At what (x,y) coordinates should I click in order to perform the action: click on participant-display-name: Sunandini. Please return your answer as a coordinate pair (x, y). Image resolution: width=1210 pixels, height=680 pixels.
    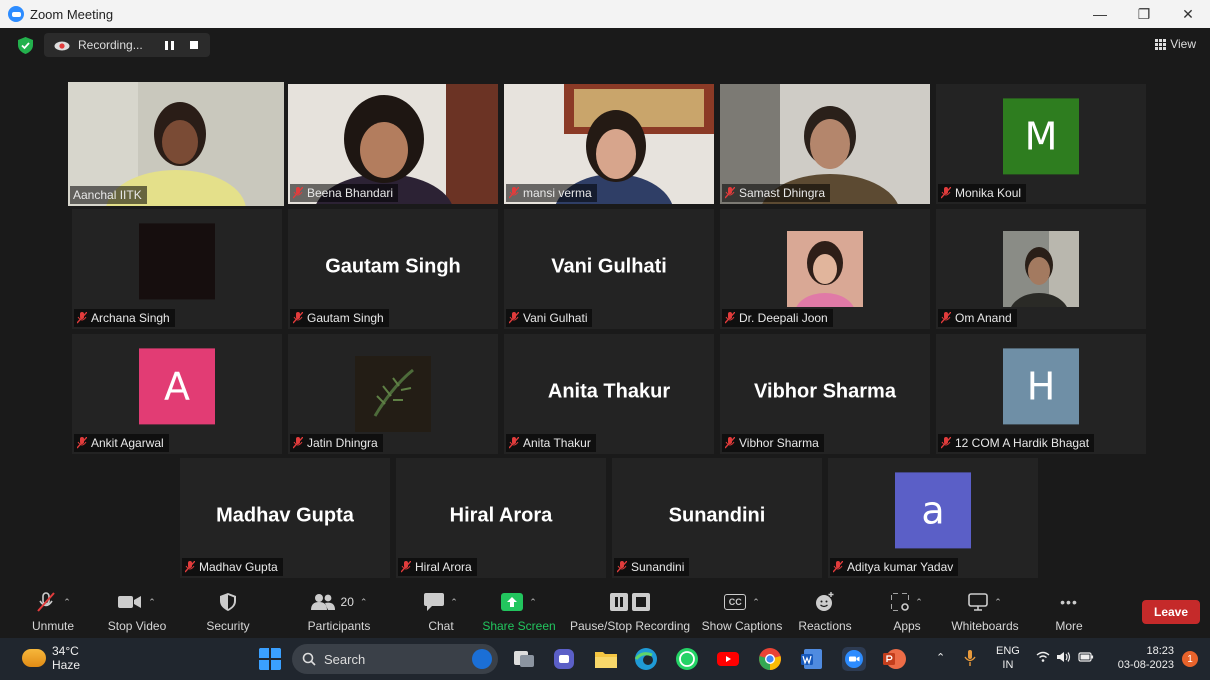
    Looking at the image, I should click on (717, 515).